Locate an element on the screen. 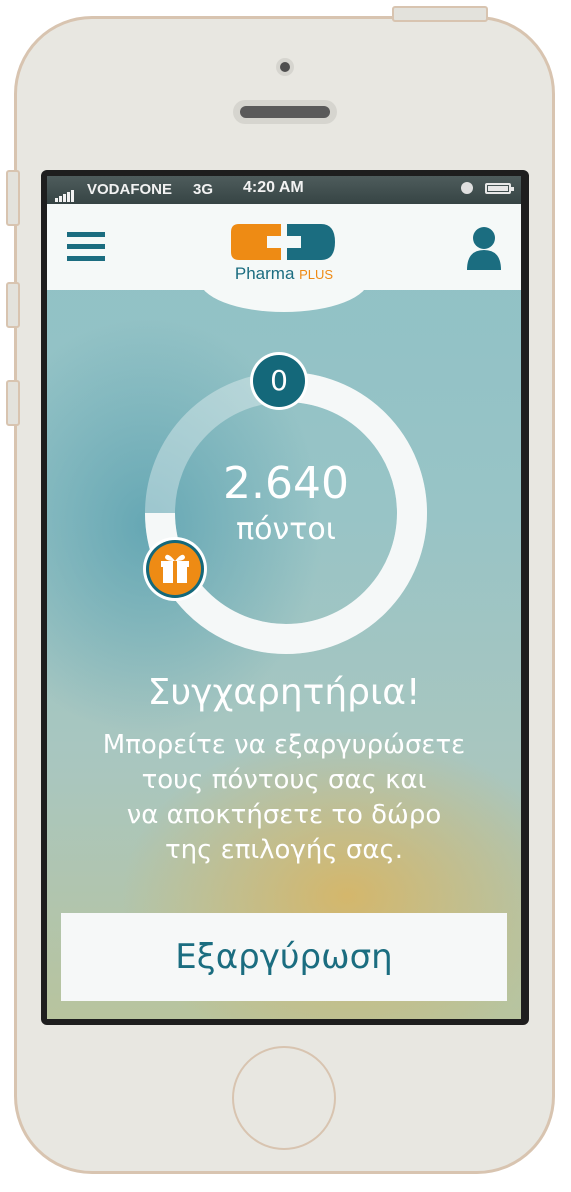 Image resolution: width=571 pixels, height=1192 pixels. gift-icon is located at coordinates (175, 569).